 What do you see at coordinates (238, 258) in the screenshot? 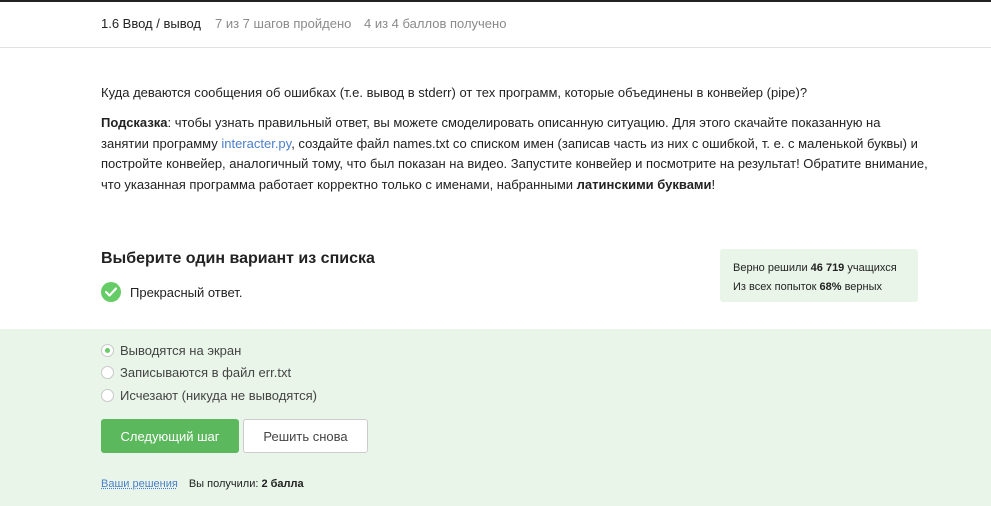
I see `quiz-title: Выберите один вариант из списка` at bounding box center [238, 258].